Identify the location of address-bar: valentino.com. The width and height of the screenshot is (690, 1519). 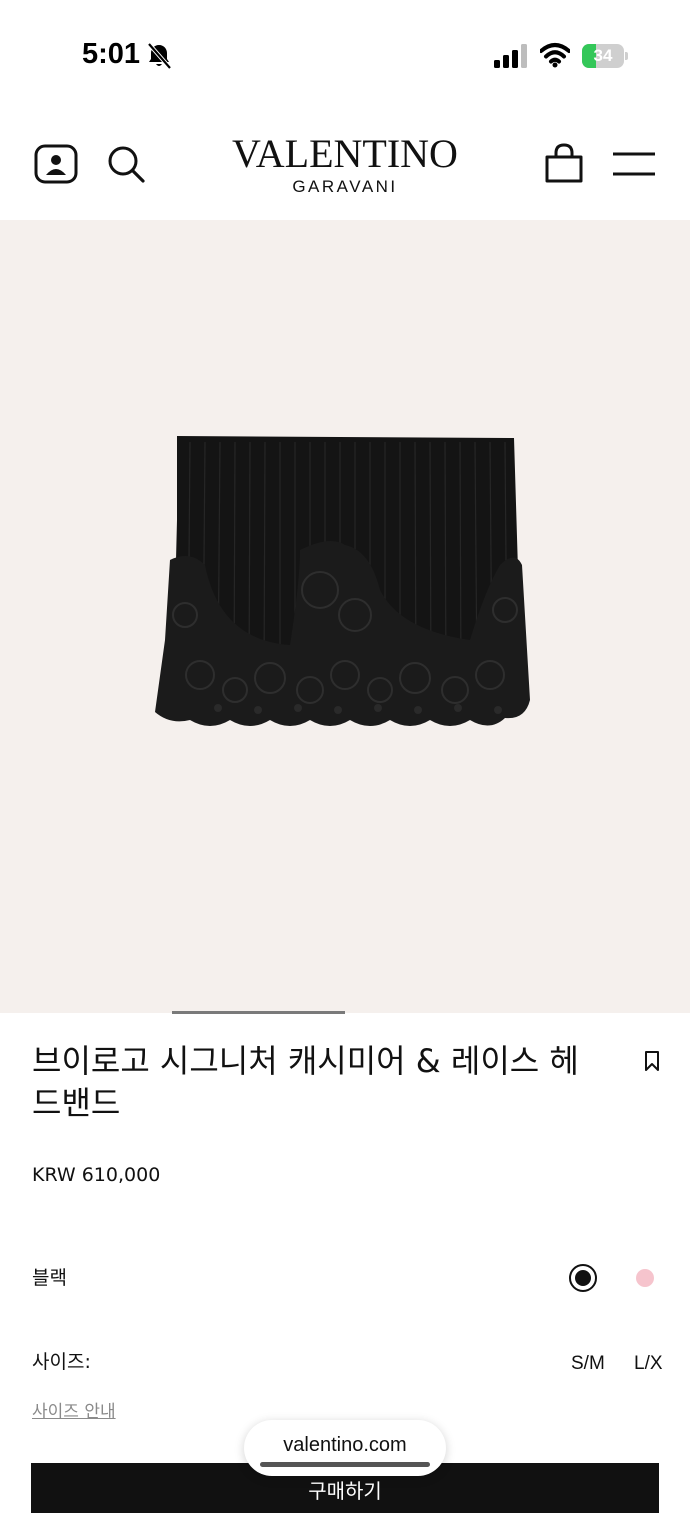
(345, 1448).